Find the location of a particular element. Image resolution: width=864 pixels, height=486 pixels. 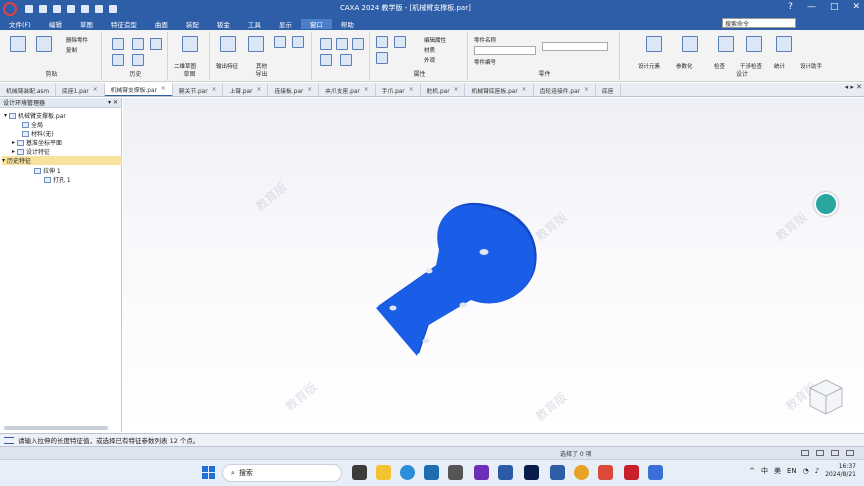

tab-document-6: 夹爪支座.par × is located at coordinates (347, 89).